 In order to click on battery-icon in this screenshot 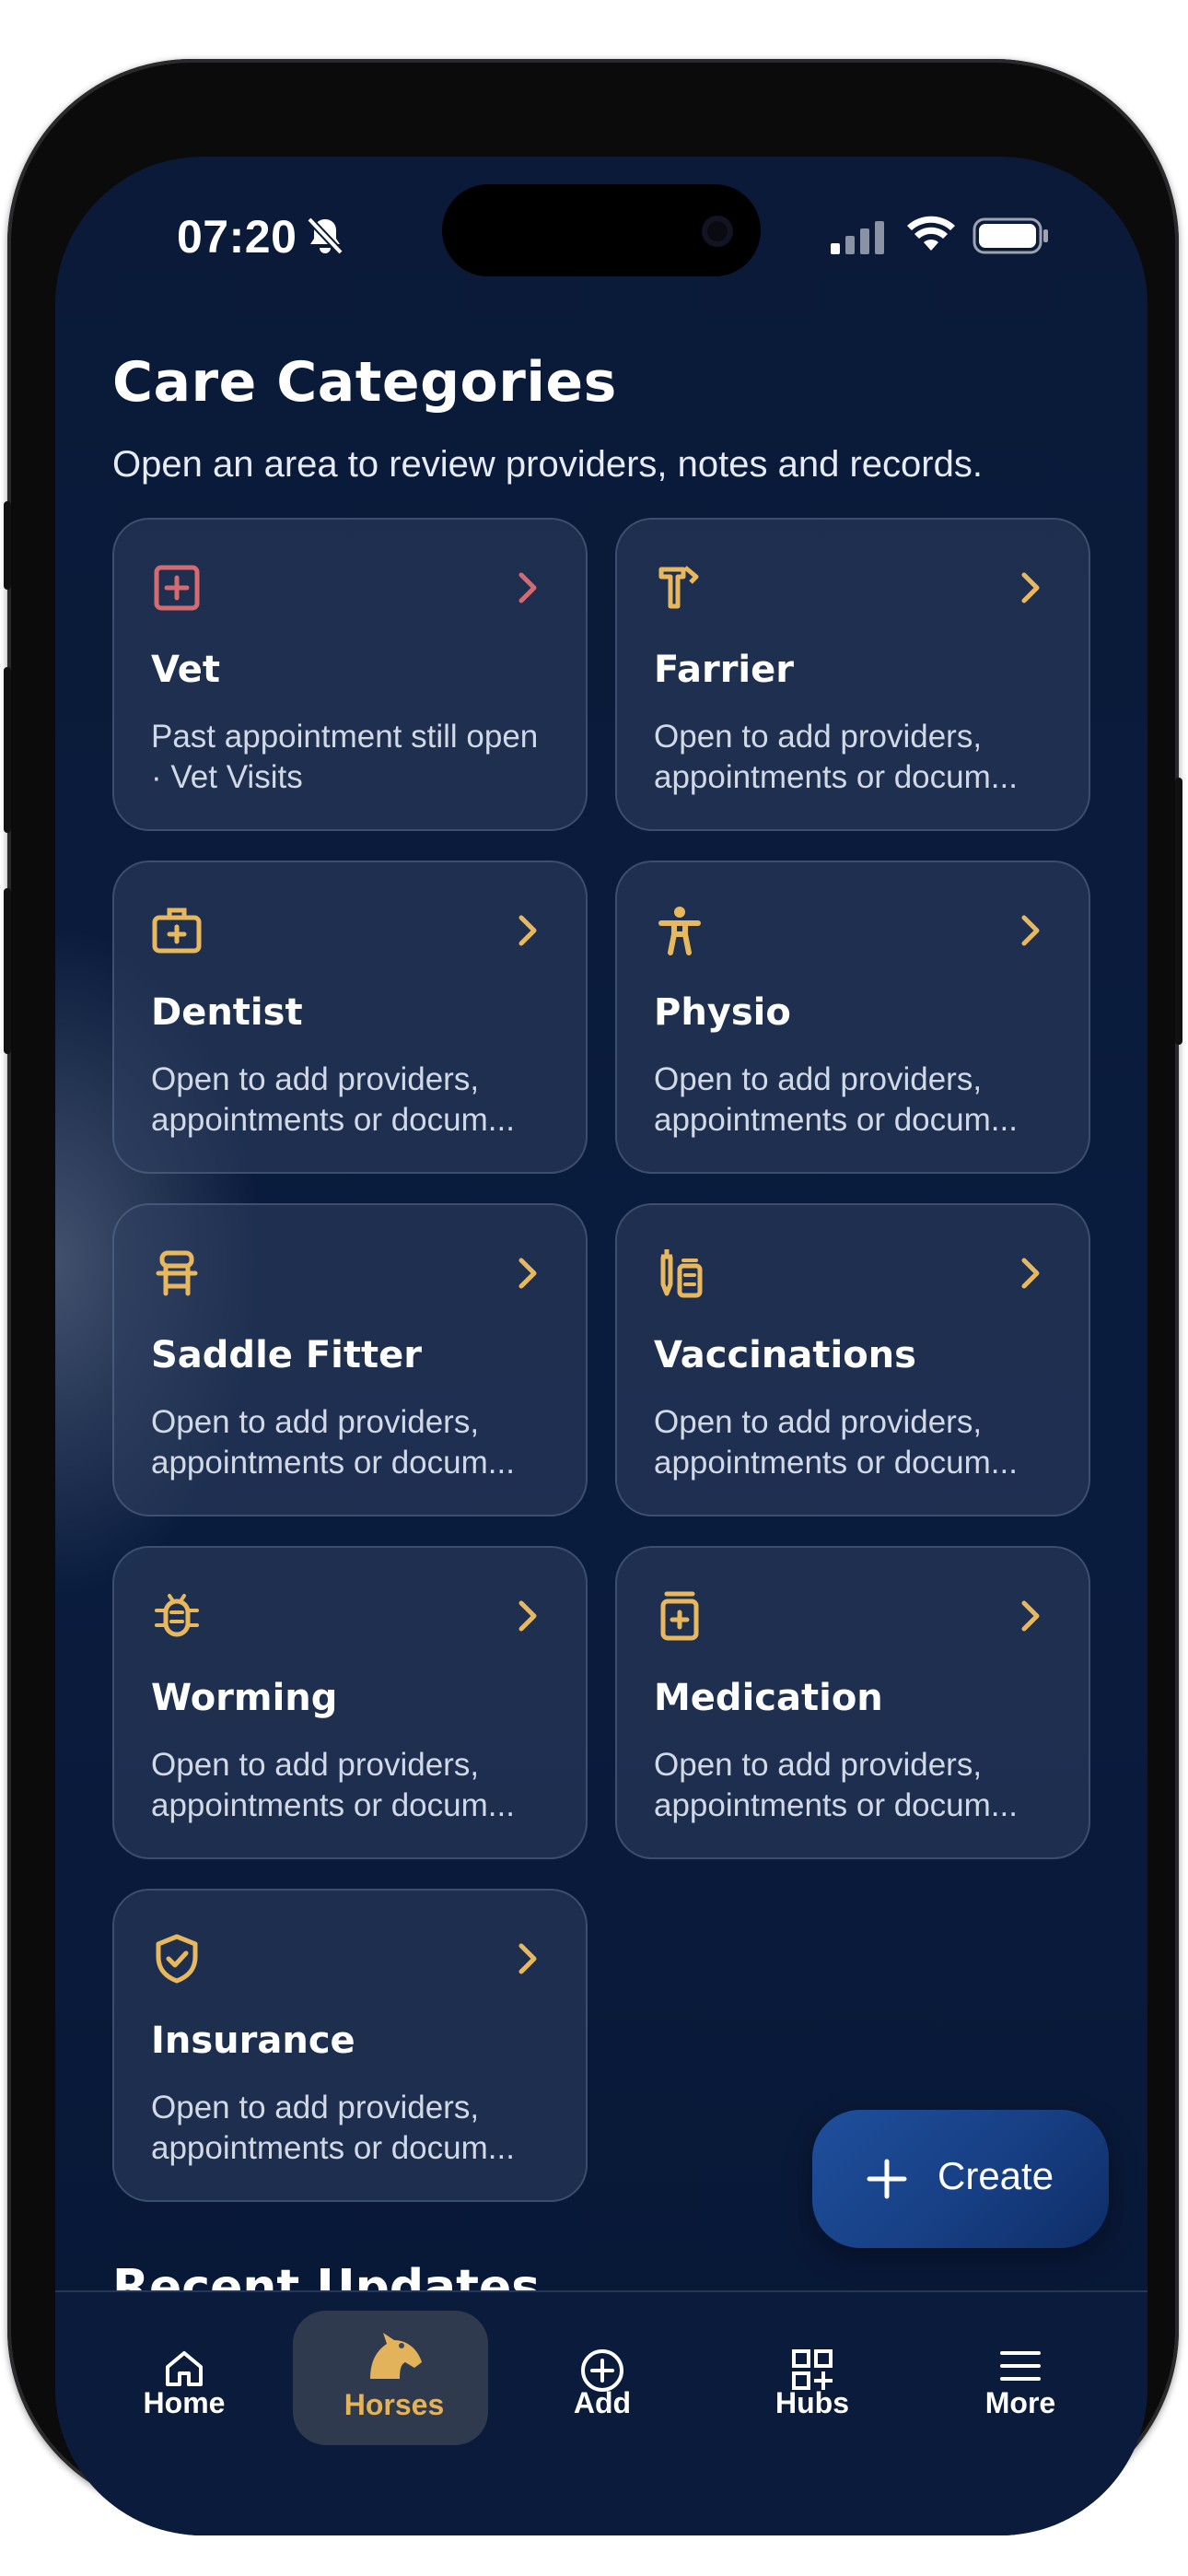, I will do `click(1010, 235)`.